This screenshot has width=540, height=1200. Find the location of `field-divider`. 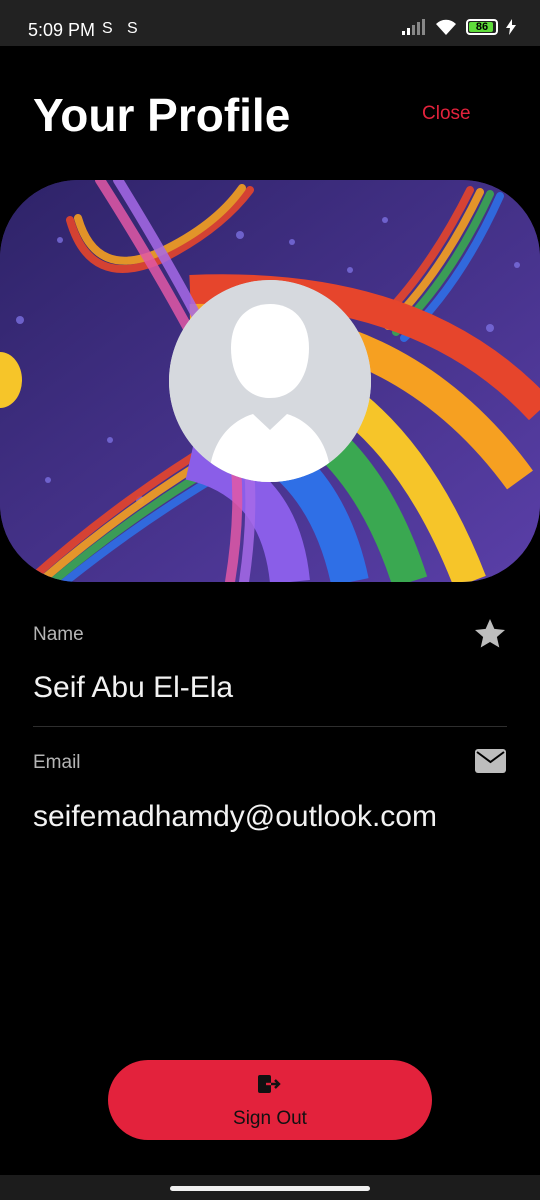

field-divider is located at coordinates (270, 726).